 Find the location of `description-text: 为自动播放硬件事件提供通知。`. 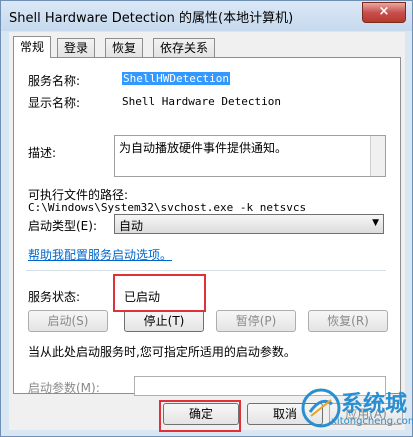

description-text: 为自动播放硬件事件提供通知。 is located at coordinates (203, 148).